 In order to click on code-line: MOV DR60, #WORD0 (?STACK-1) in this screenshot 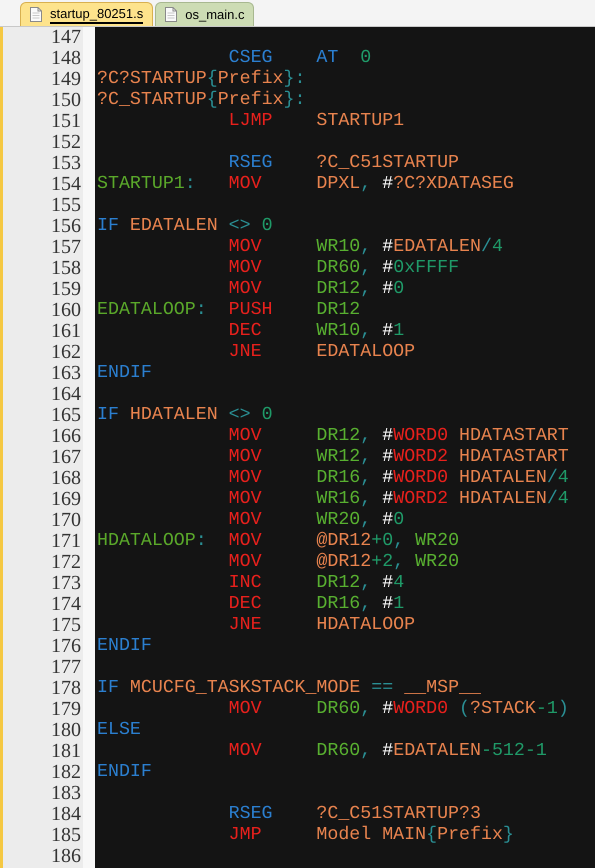, I will do `click(398, 709)`.